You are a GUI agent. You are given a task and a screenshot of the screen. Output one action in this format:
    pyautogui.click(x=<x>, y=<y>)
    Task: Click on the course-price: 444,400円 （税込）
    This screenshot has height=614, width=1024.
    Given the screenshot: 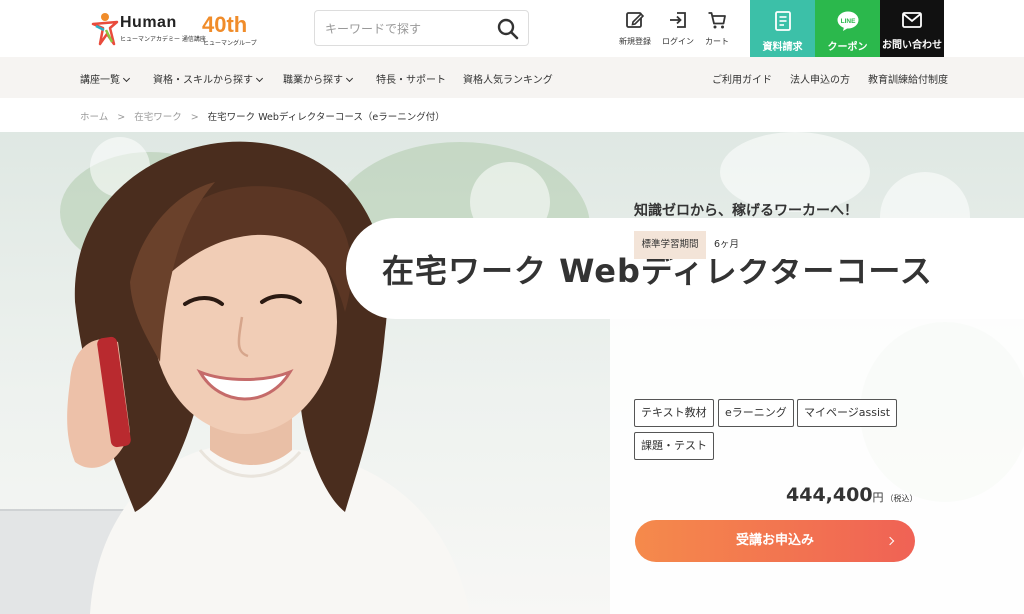 What is the action you would take?
    pyautogui.click(x=852, y=495)
    